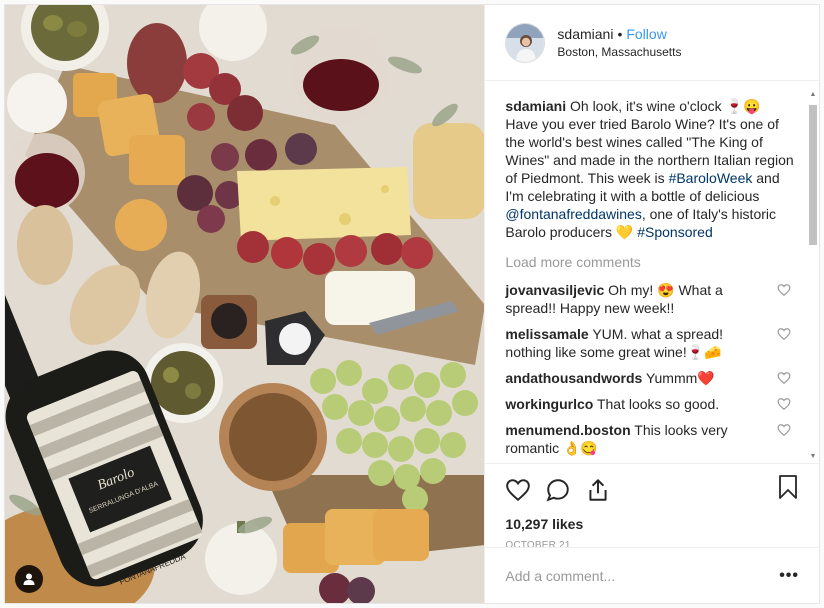  I want to click on load-more-comments-button: Load more comments, so click(650, 262).